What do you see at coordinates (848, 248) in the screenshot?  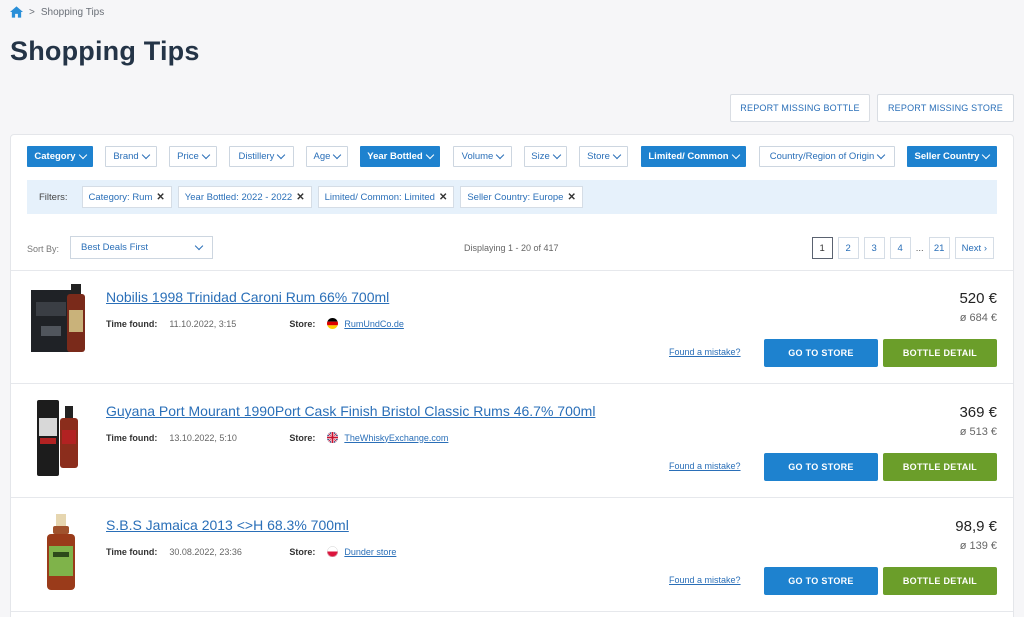 I see `page-2: 2` at bounding box center [848, 248].